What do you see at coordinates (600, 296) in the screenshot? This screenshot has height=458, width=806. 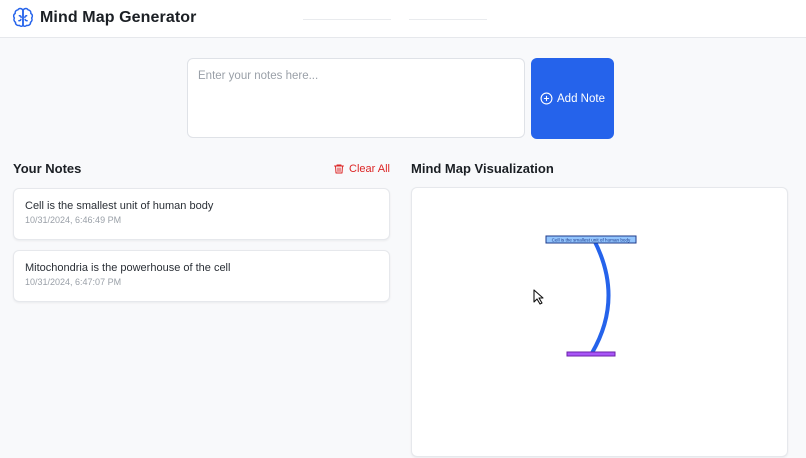 I see `mind-map-edge` at bounding box center [600, 296].